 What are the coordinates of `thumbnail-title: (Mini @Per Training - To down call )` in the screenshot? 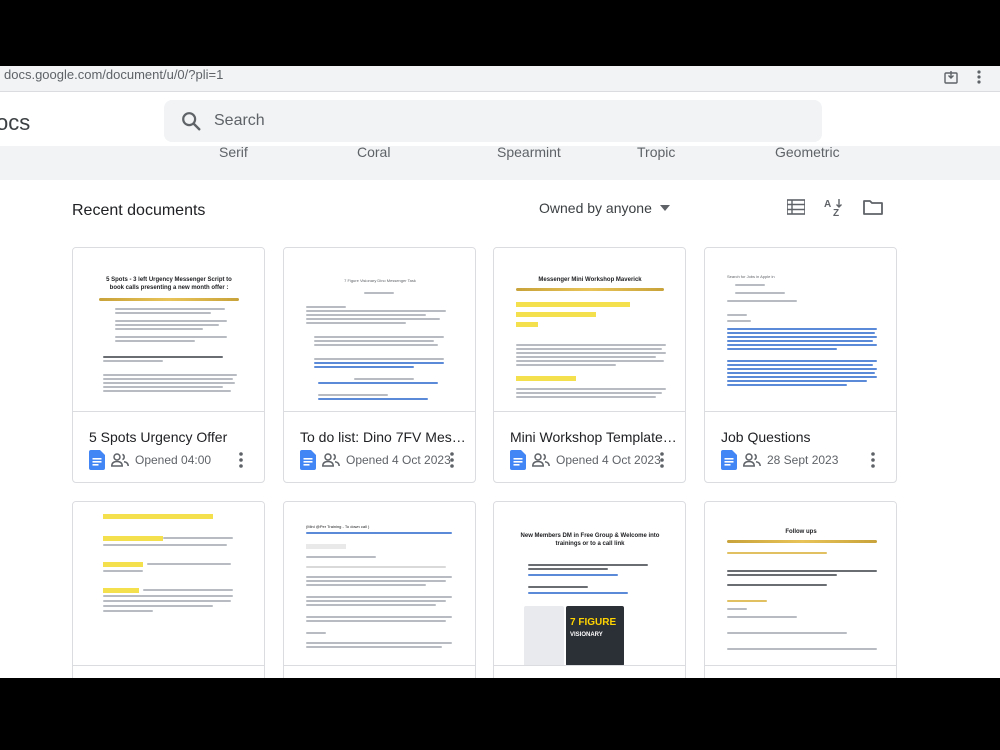 It's located at (338, 526).